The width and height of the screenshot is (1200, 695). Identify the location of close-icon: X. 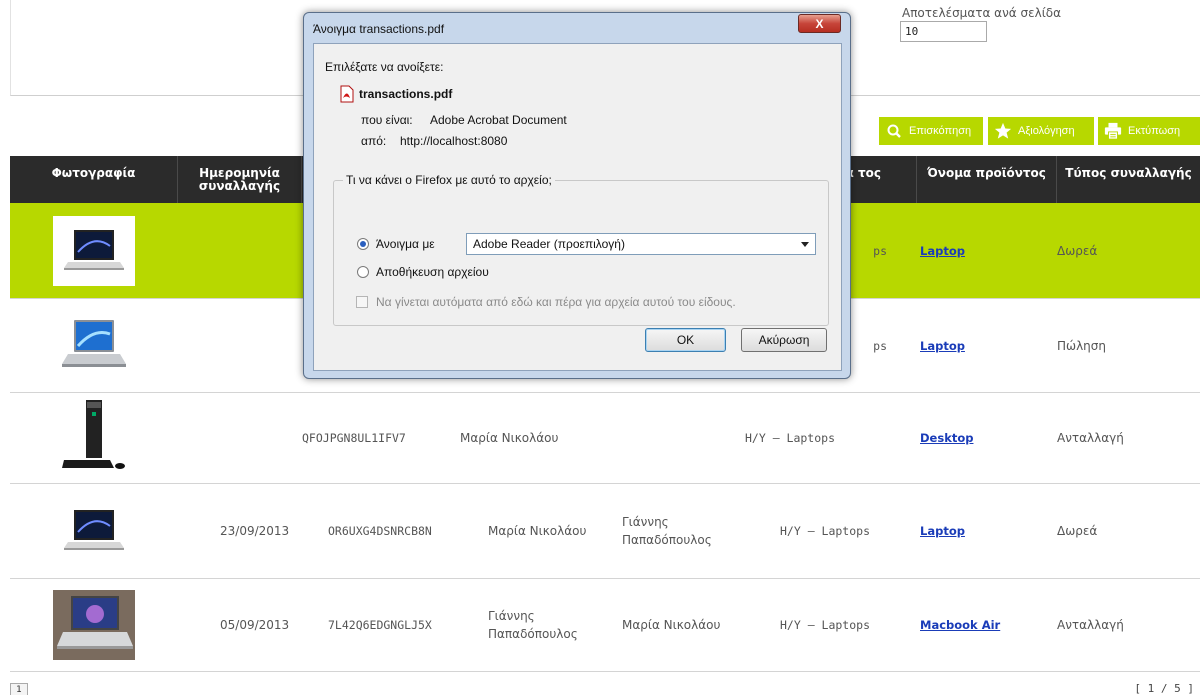
(819, 23).